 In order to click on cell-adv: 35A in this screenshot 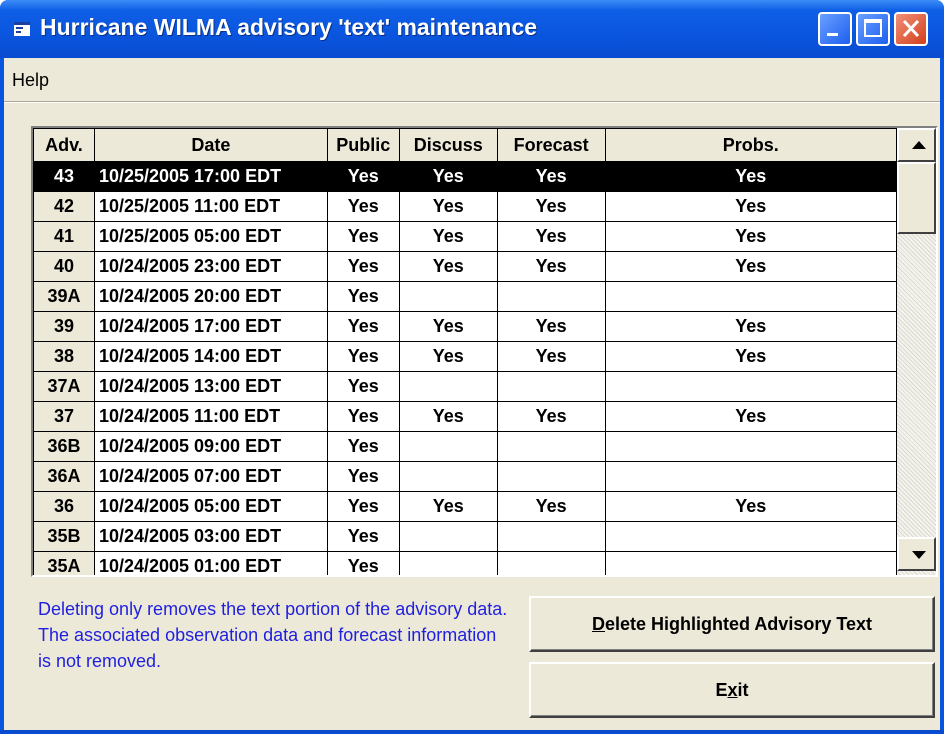, I will do `click(64, 563)`.